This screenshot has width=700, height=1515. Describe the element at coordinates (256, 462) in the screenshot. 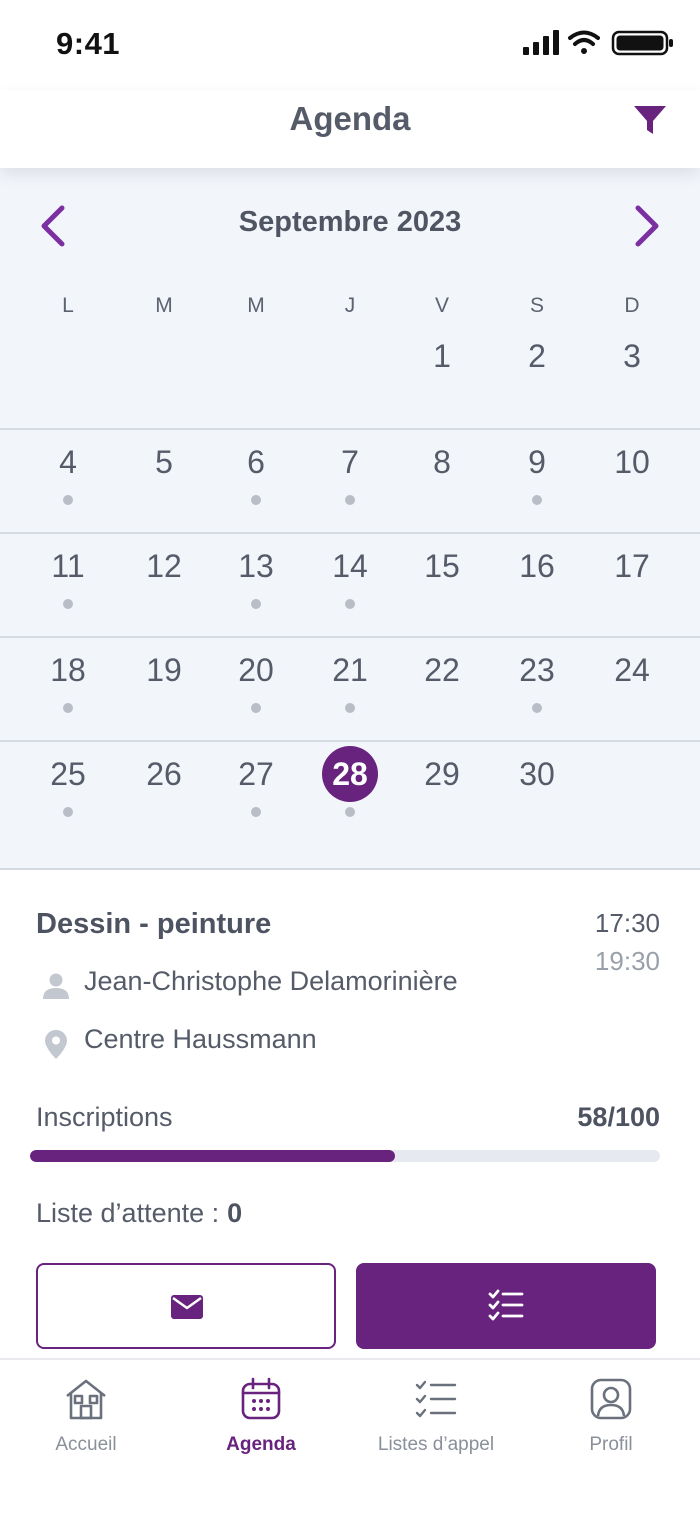

I see `calendar-day-number: 6` at that location.